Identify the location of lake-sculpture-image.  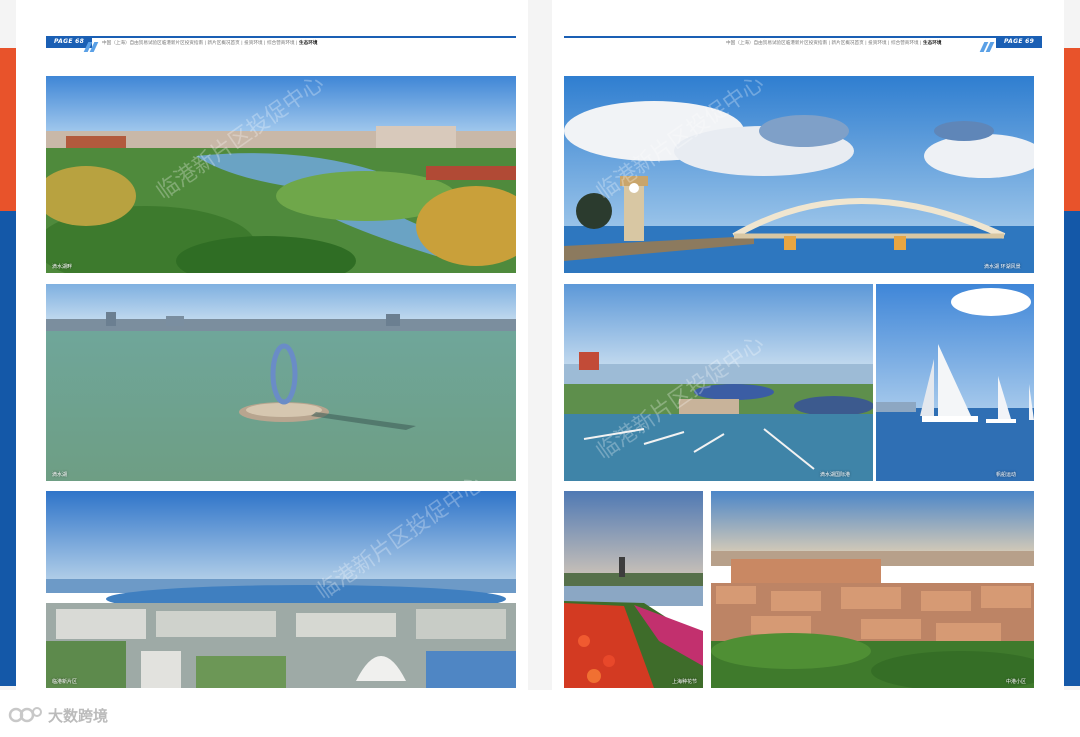
(281, 382).